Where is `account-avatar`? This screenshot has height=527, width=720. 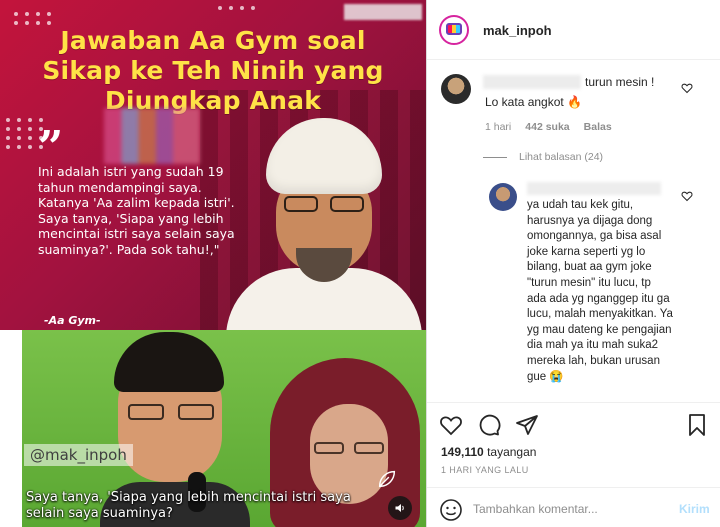
account-avatar is located at coordinates (454, 30).